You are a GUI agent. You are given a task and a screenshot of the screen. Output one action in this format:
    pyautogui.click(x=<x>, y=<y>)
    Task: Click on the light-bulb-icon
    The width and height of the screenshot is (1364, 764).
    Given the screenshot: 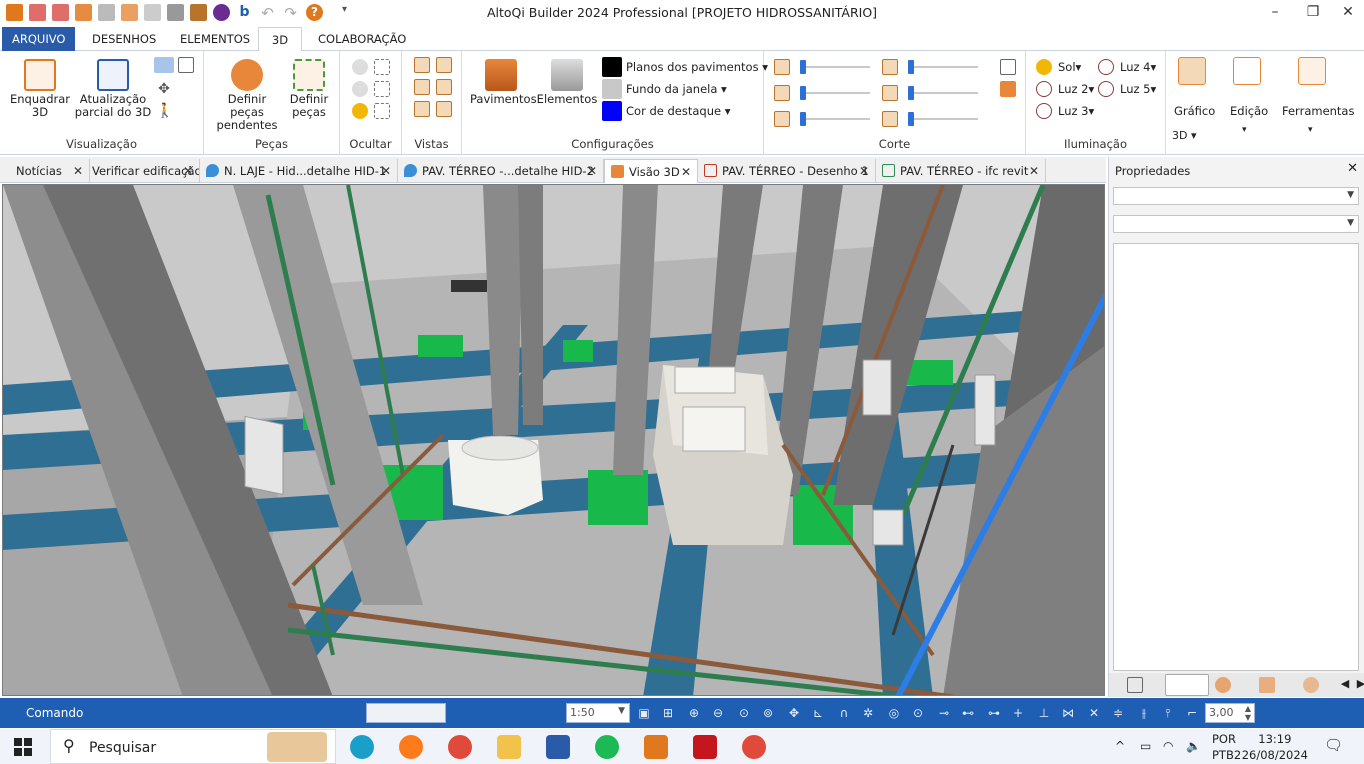 What is the action you would take?
    pyautogui.click(x=360, y=111)
    